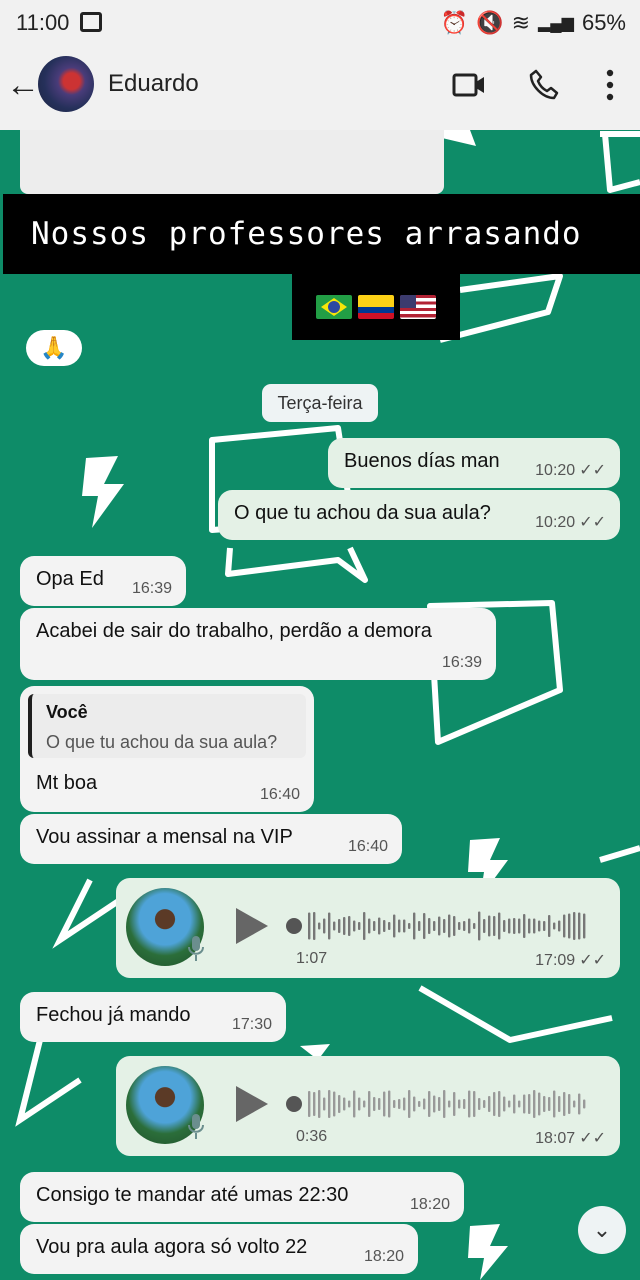 This screenshot has width=640, height=1280. I want to click on flags-strip, so click(376, 307).